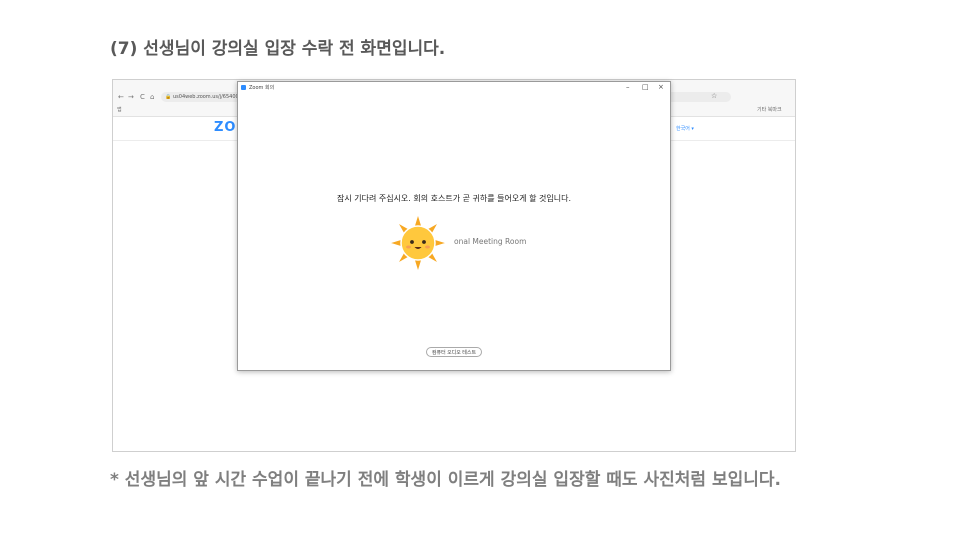  I want to click on slide-heading: (7) 선생님이 강의실 입장 수락 전 화면입니다., so click(278, 49).